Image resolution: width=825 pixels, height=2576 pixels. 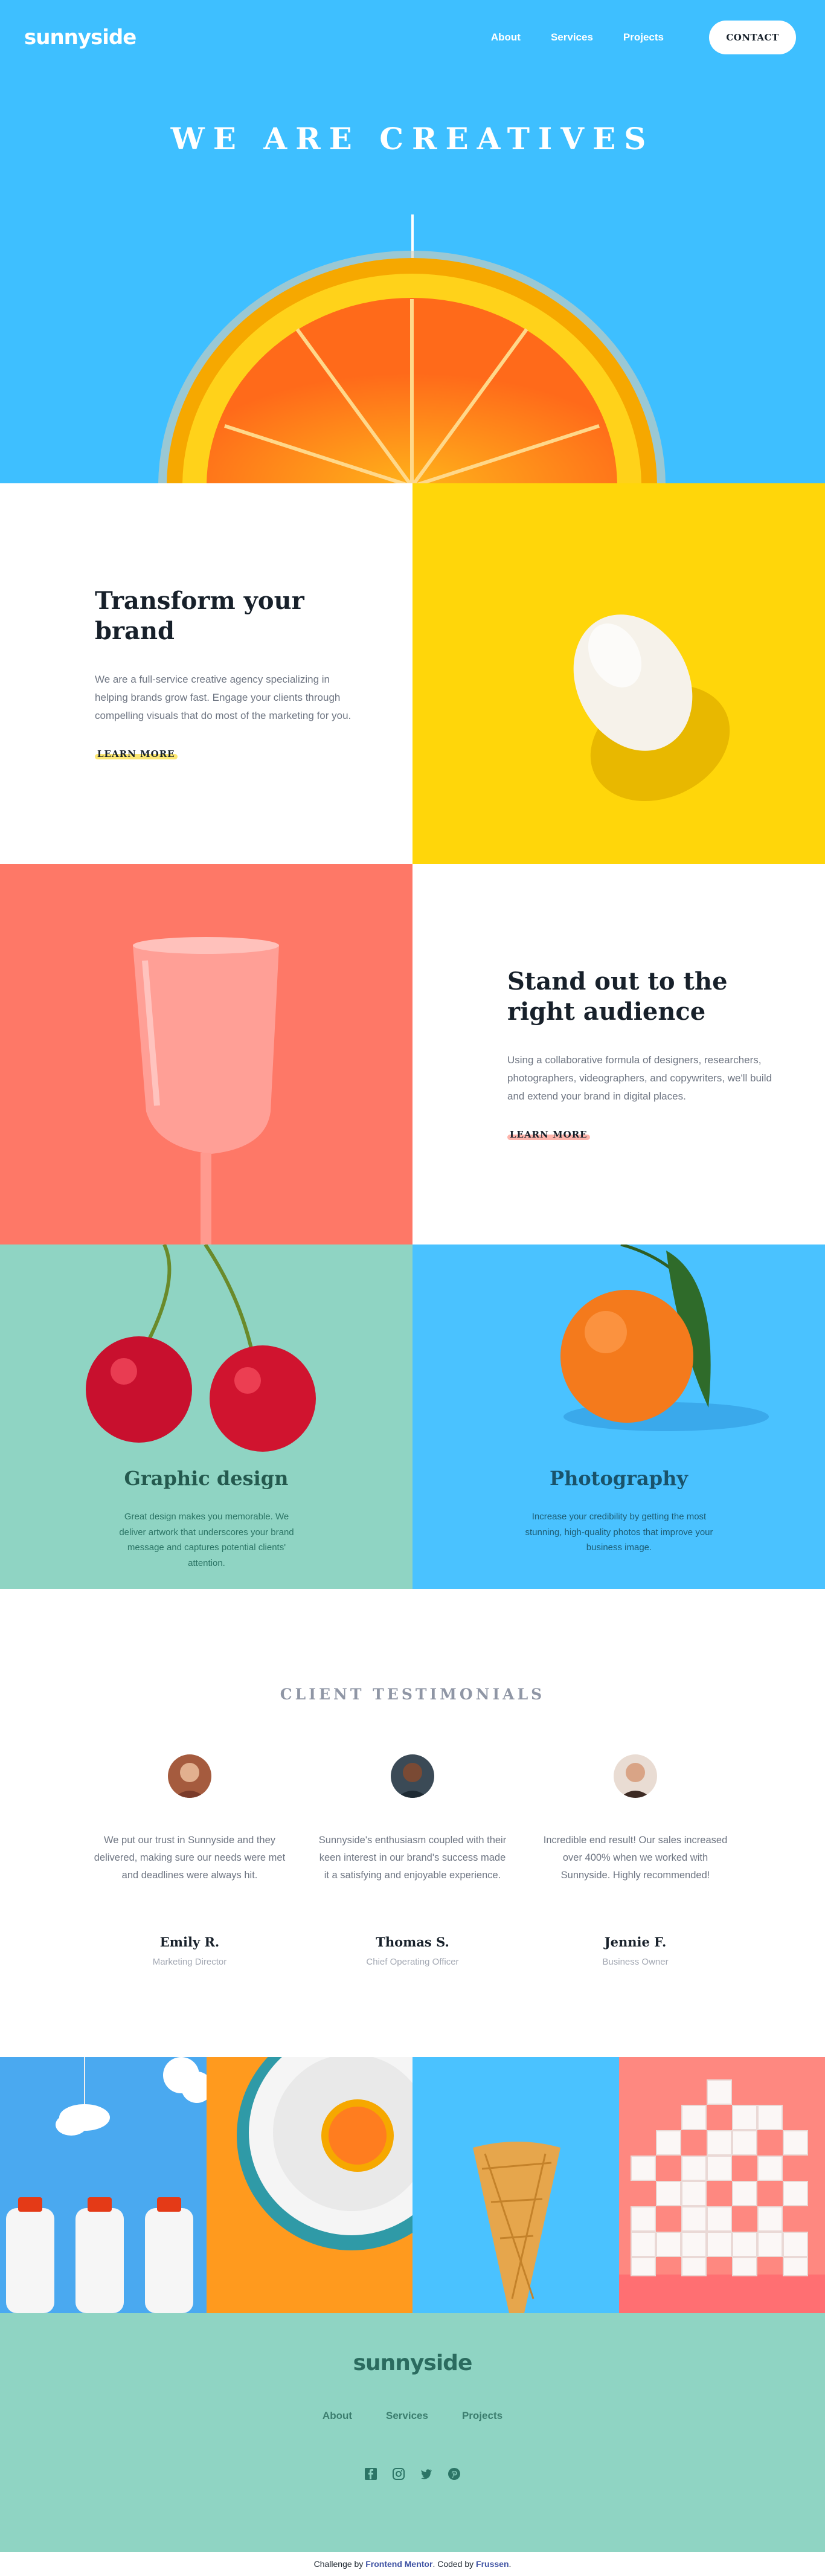 I want to click on testimonial-role: Business Owner, so click(x=635, y=1962).